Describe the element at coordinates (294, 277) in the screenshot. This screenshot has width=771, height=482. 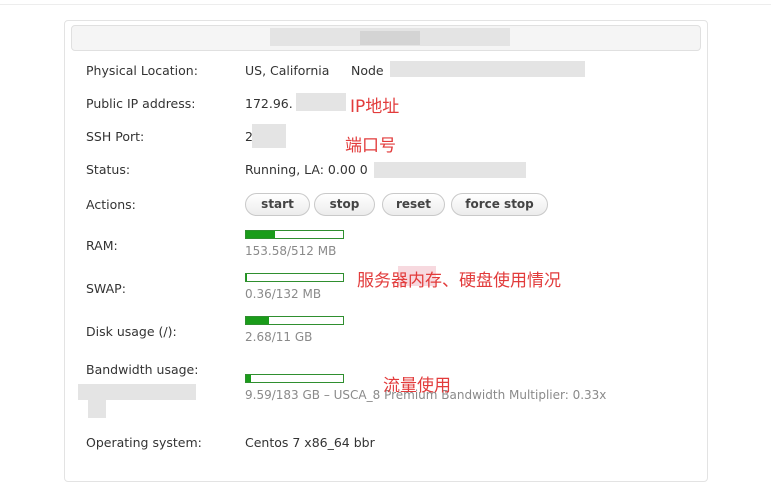
I see `swap-usage-bar` at that location.